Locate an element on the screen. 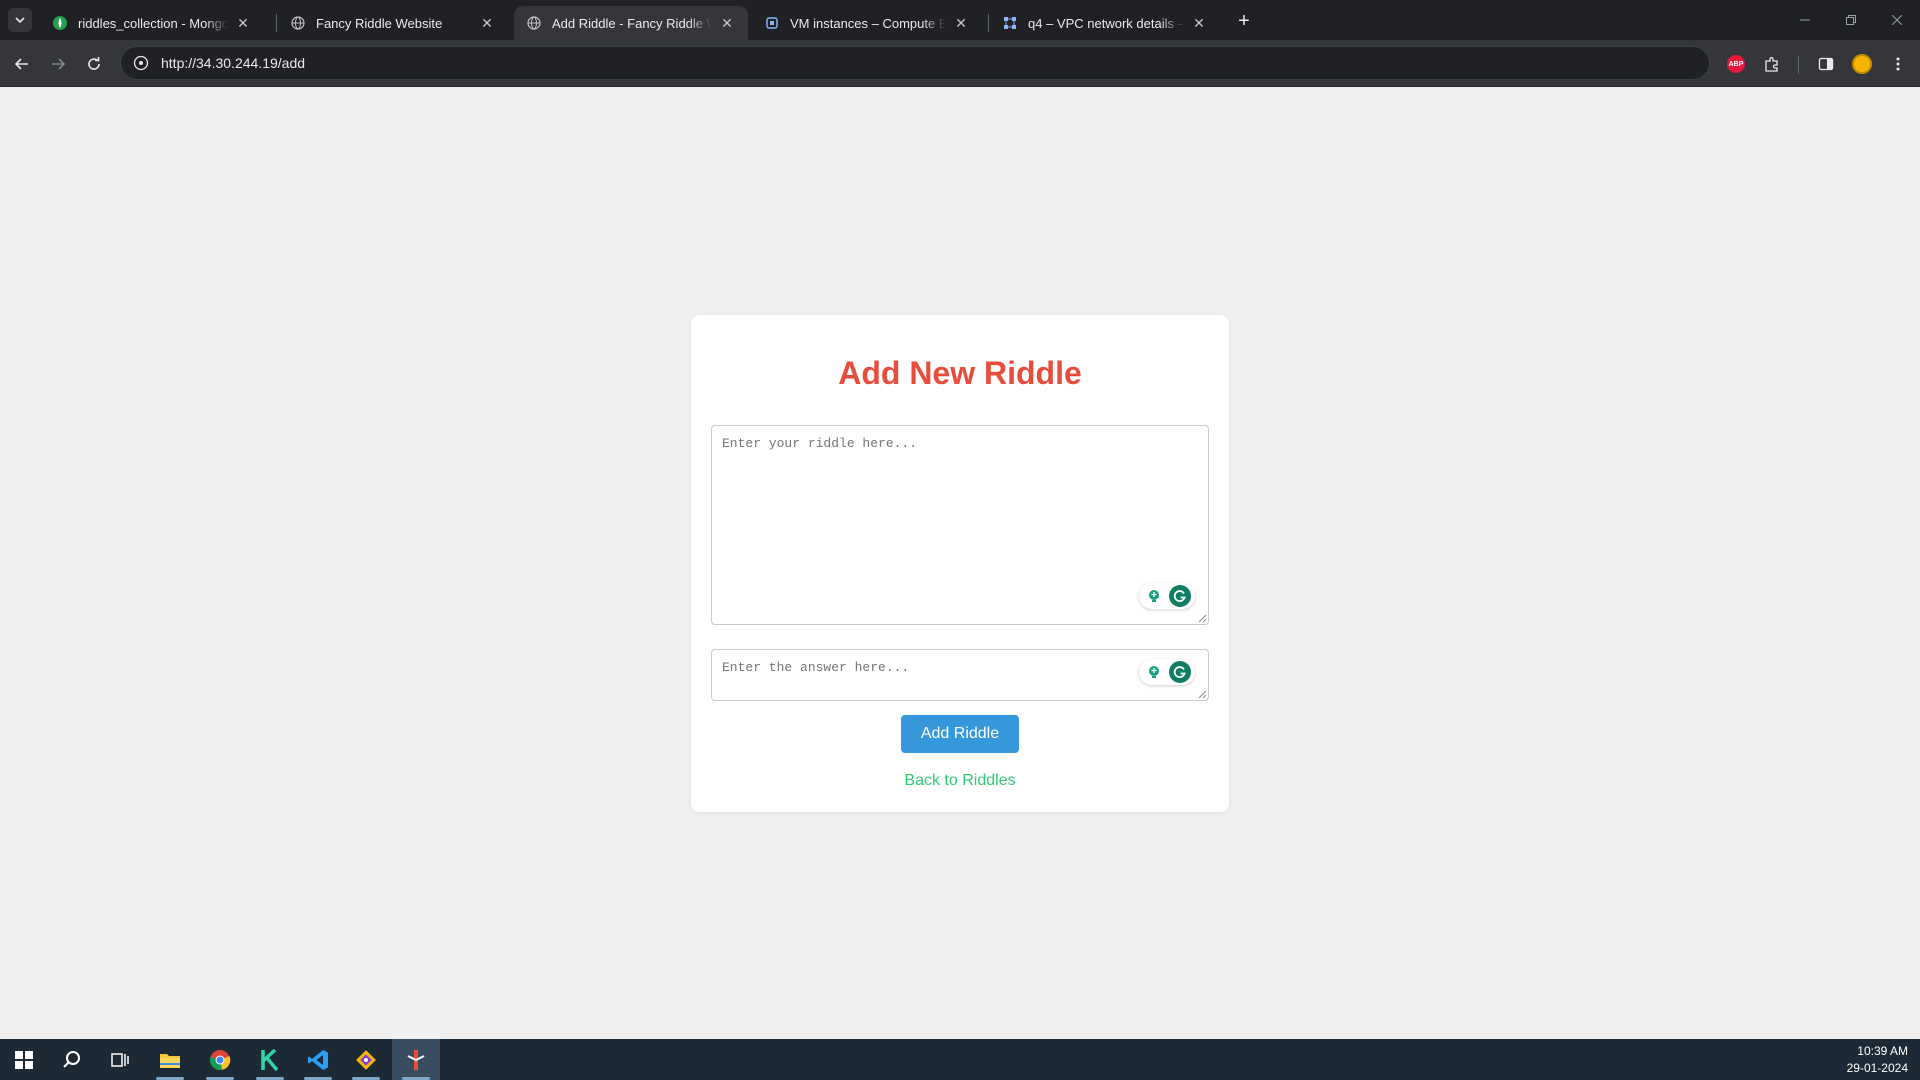 This screenshot has width=1920, height=1080. reload-icon is located at coordinates (94, 63).